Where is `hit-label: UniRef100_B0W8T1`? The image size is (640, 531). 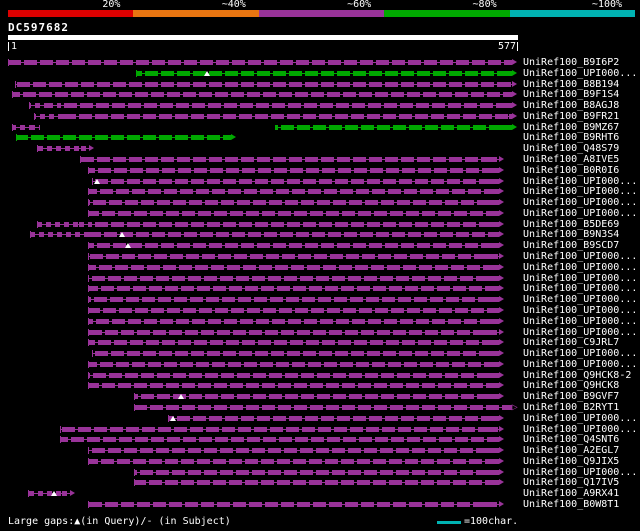
hit-label: UniRef100_B0W8T1 is located at coordinates (571, 504).